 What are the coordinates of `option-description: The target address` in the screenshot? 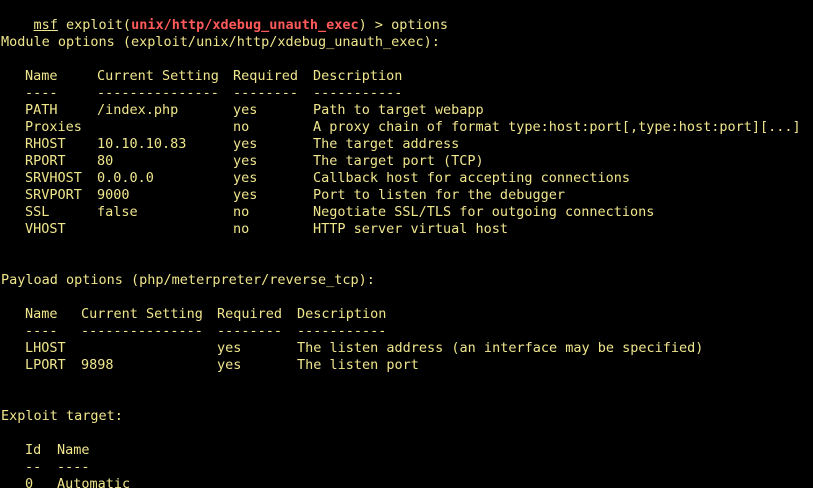 It's located at (386, 144).